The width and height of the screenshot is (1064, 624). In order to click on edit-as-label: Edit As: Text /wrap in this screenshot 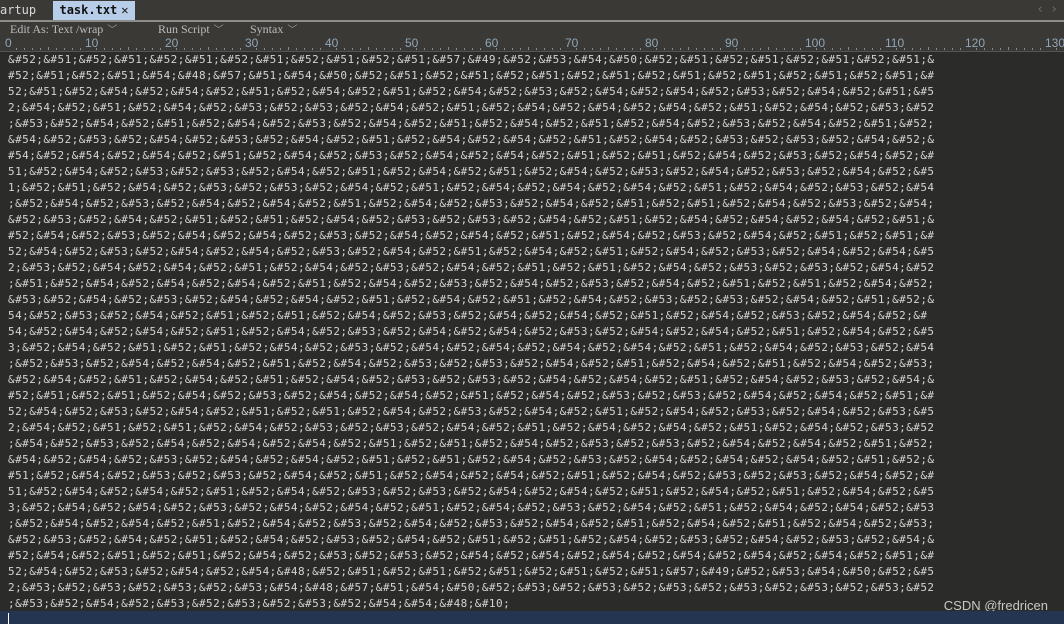, I will do `click(57, 29)`.